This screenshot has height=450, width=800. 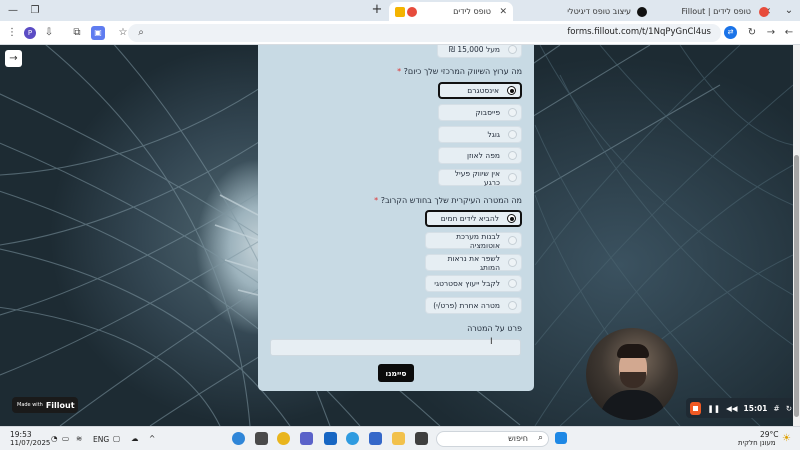 I want to click on option-label: להביא לידים חמים, so click(x=469, y=218).